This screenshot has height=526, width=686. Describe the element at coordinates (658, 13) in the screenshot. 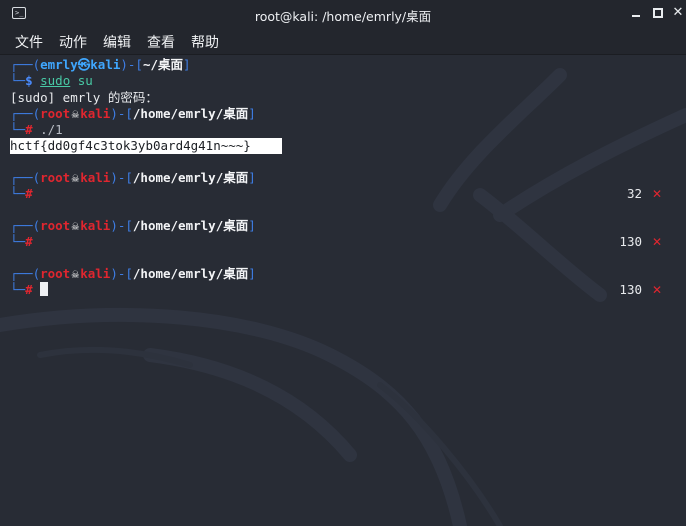

I see `maximize-icon` at that location.